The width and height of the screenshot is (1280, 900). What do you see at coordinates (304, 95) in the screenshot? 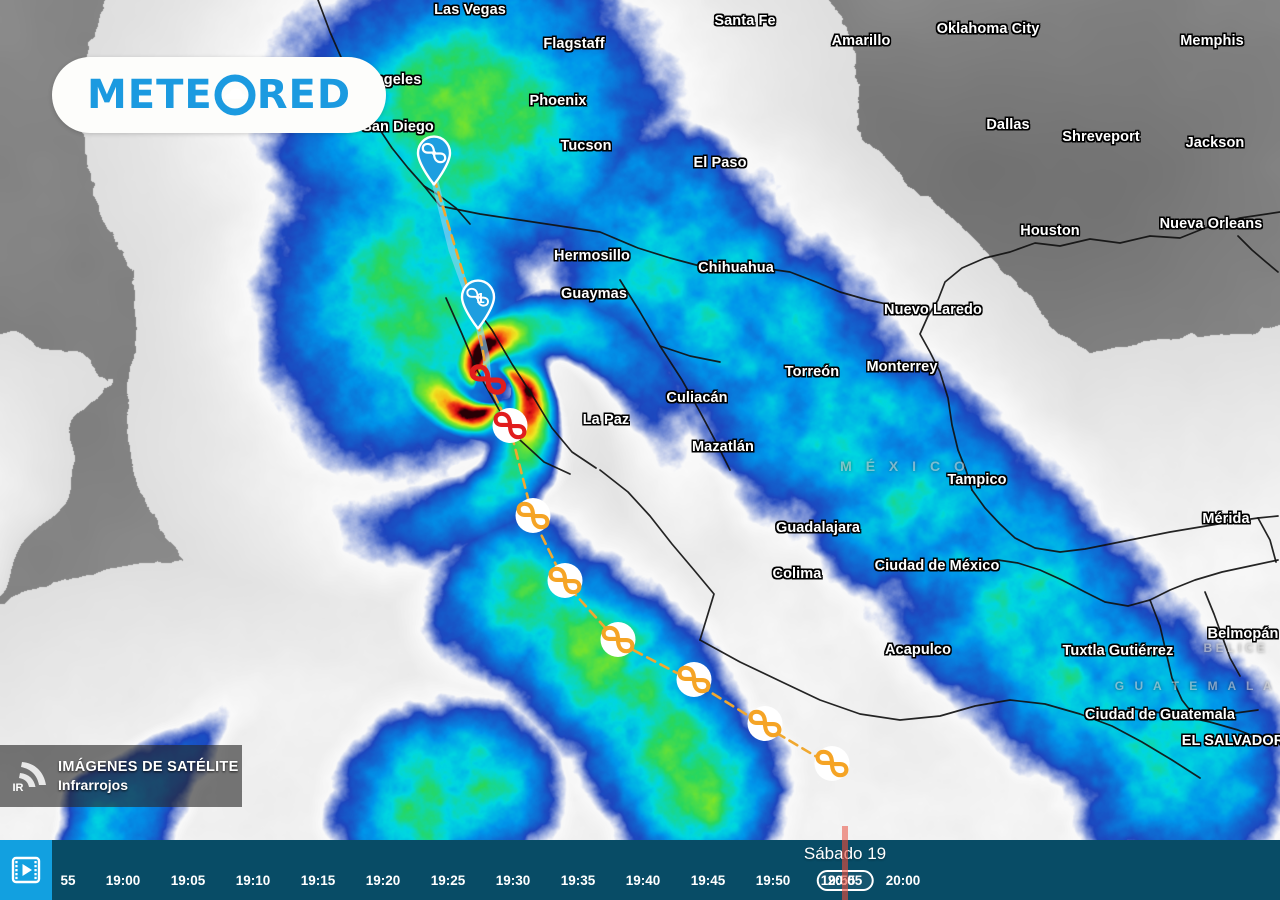
I see `logo-text-part-3: RED` at bounding box center [304, 95].